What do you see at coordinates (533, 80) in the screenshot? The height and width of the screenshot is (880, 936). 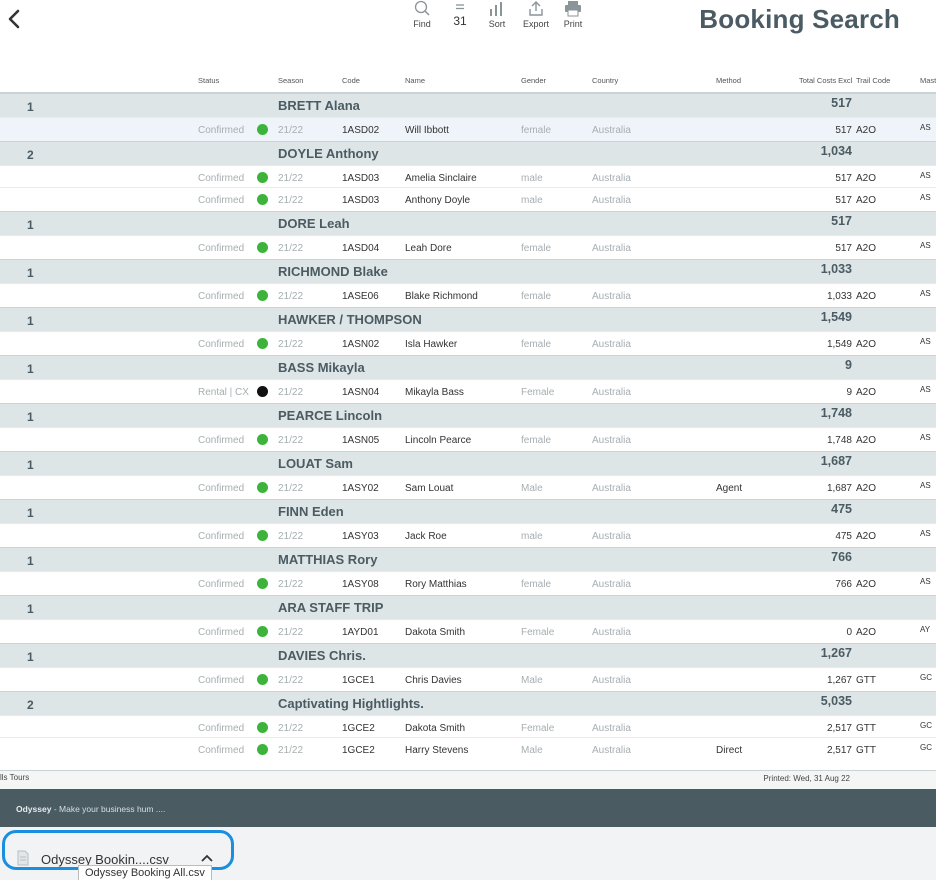 I see `col-gender: Gender` at bounding box center [533, 80].